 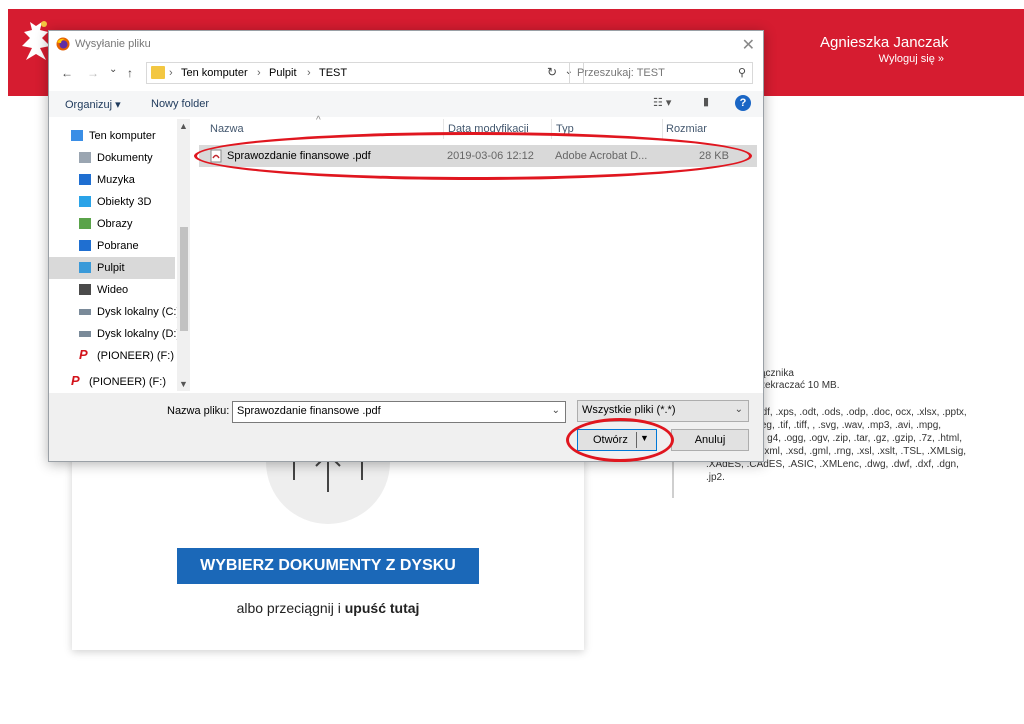 I want to click on sidebar-item-label: Muzyka, so click(x=116, y=180).